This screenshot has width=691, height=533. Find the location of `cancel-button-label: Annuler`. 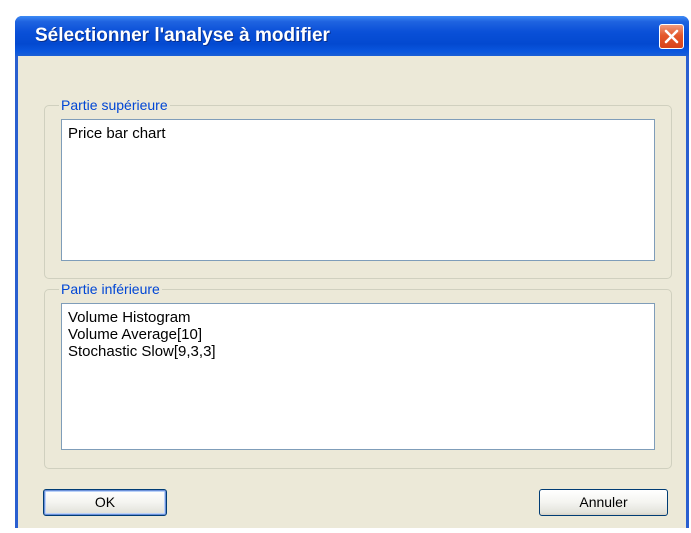

cancel-button-label: Annuler is located at coordinates (603, 502).